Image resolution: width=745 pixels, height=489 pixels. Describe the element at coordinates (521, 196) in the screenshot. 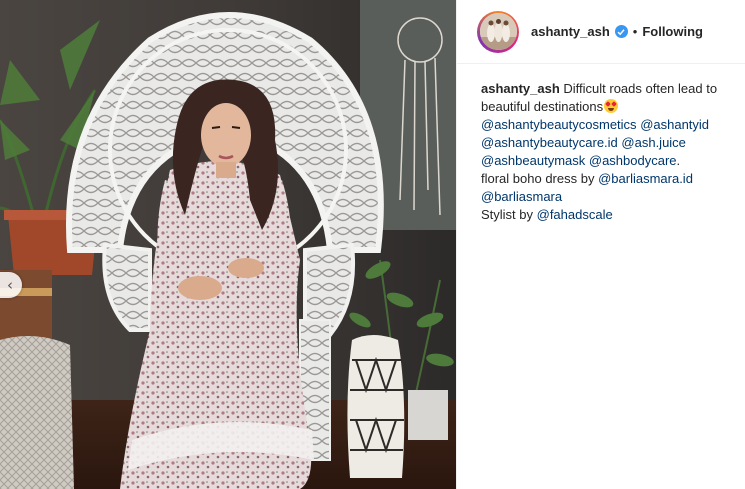

I see `mention-link: @barliasmara` at that location.